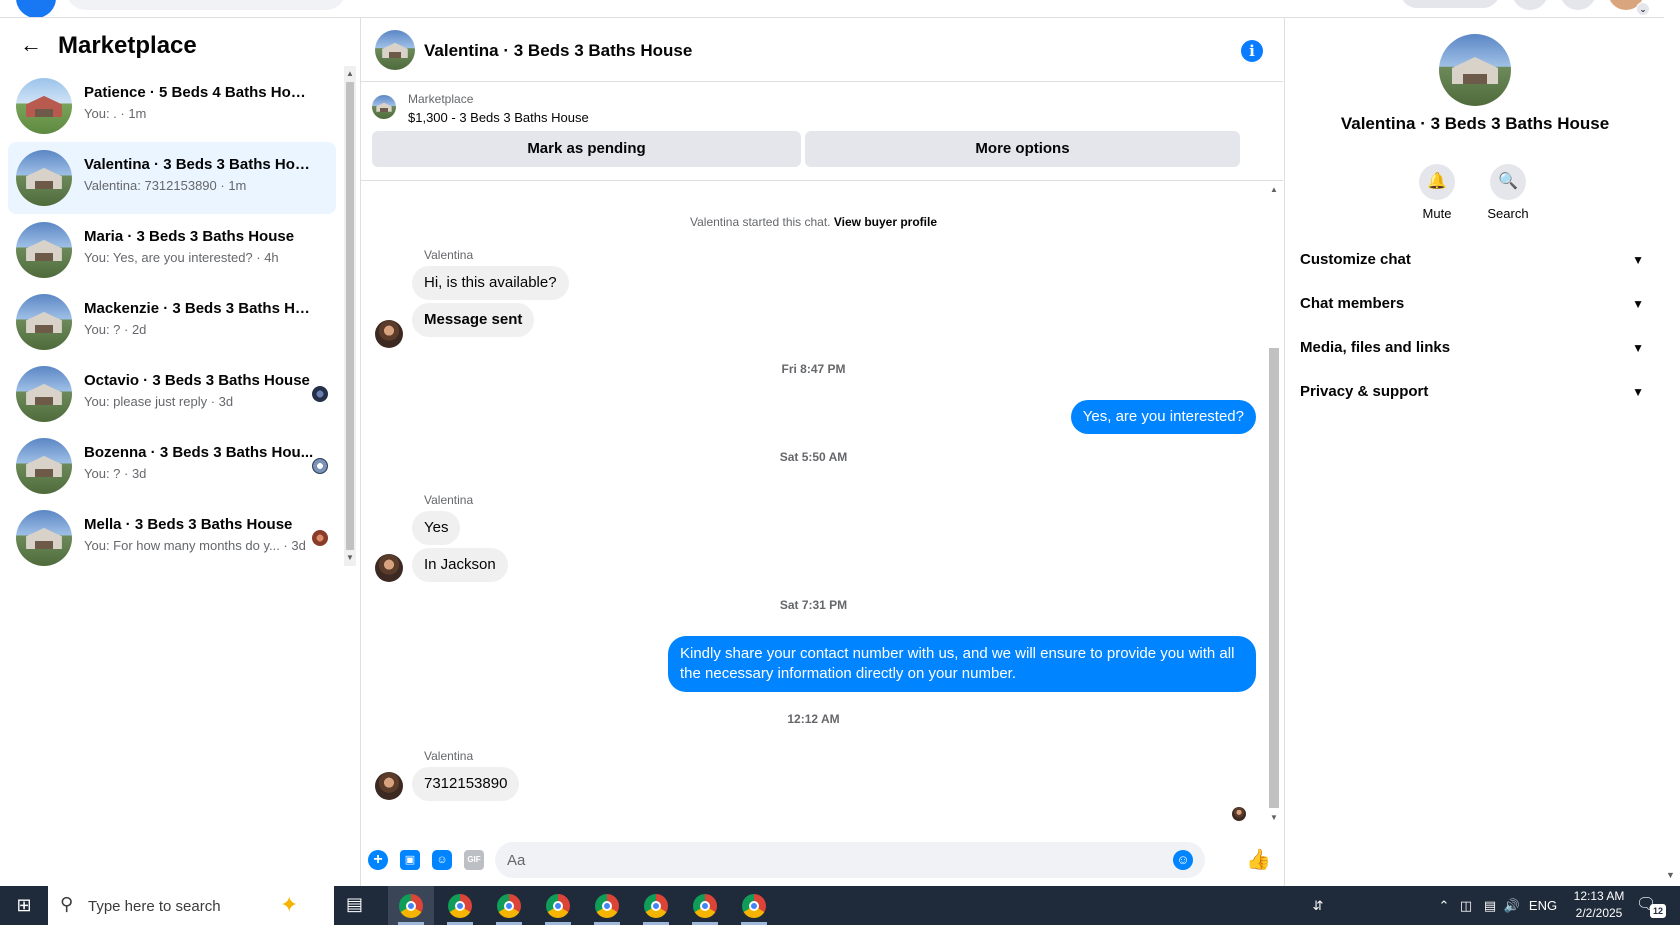 The width and height of the screenshot is (1680, 925). Describe the element at coordinates (1444, 905) in the screenshot. I see `show-hidden-icons-icon: ⌃` at that location.